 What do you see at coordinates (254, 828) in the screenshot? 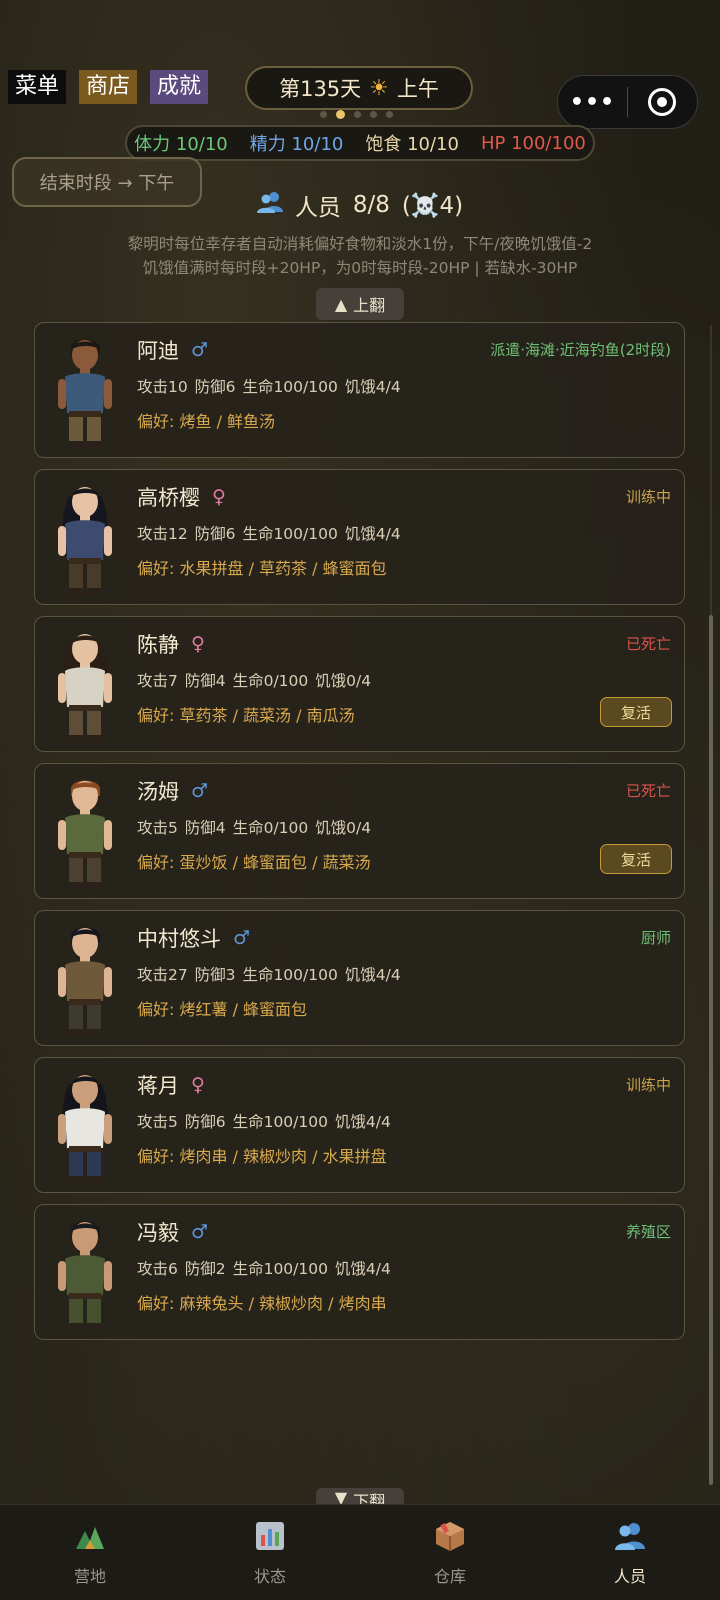
I see `survivor-attributes: 攻击5 防御4 生命0/100 饥饿0/4` at bounding box center [254, 828].